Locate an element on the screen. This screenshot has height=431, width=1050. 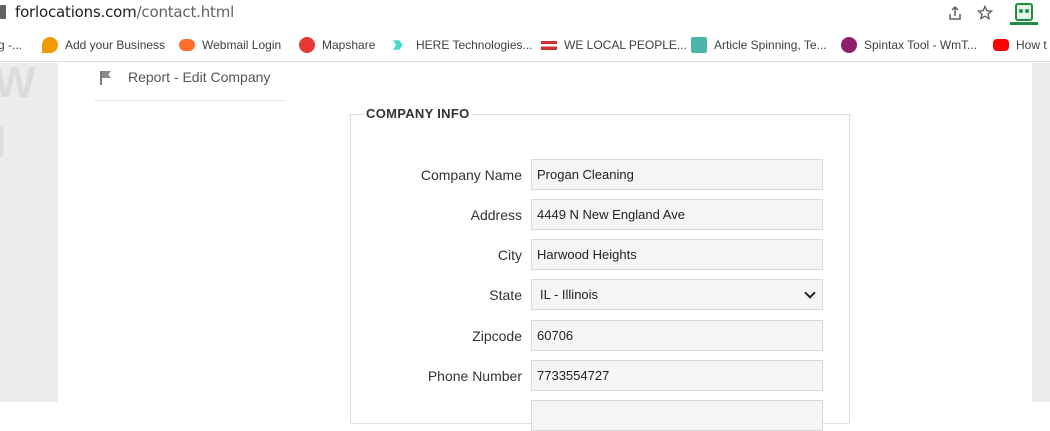
article-icon is located at coordinates (699, 45).